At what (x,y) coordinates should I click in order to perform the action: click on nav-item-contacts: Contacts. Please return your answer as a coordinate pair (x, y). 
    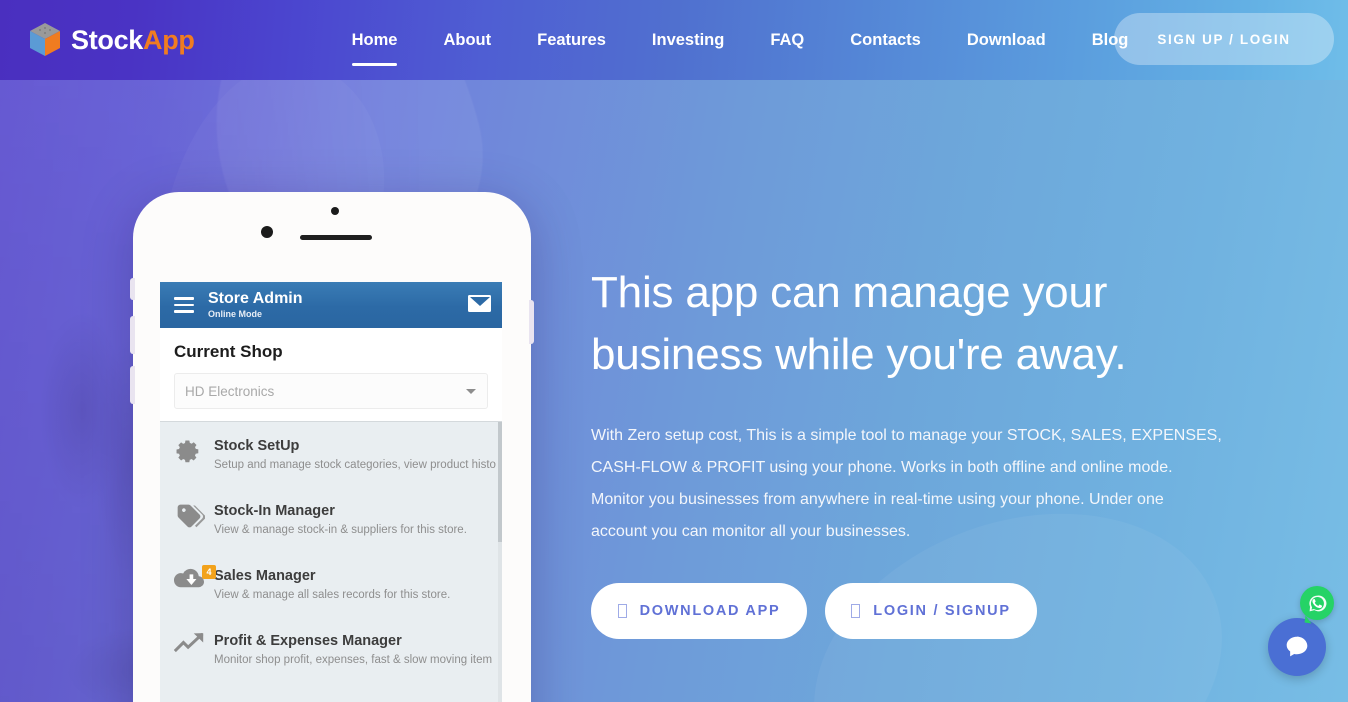
    Looking at the image, I should click on (885, 40).